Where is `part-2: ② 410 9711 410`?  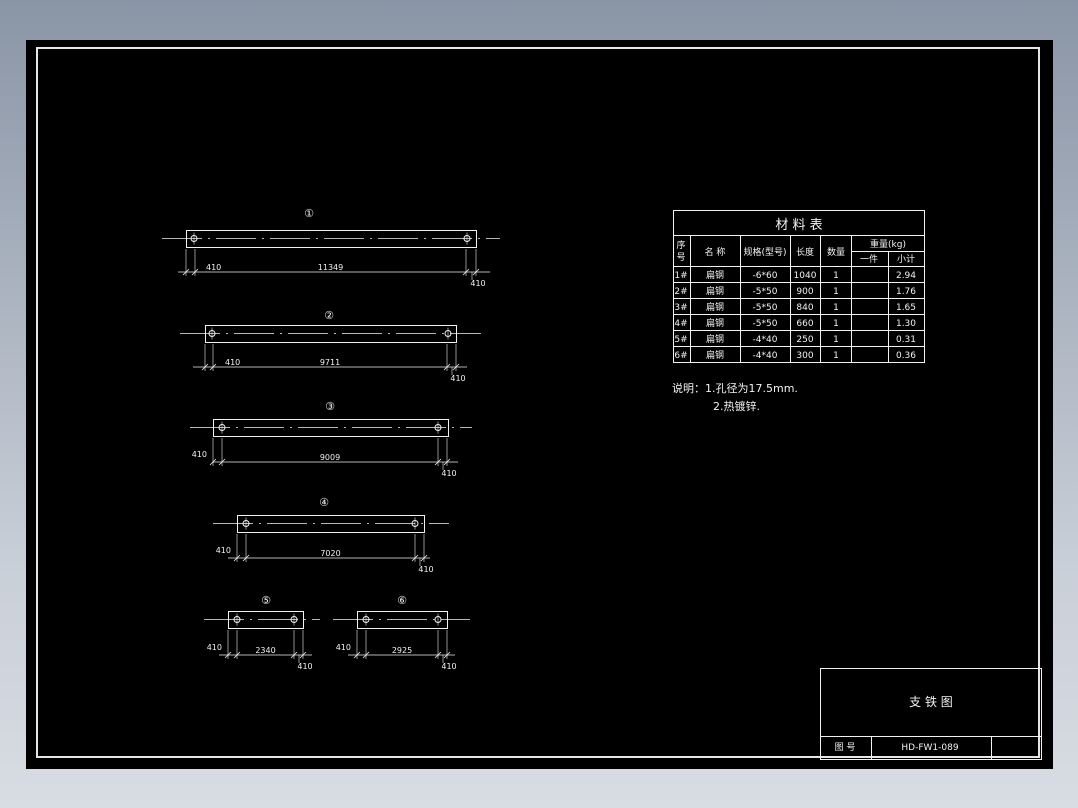
part-2: ② 410 9711 410 is located at coordinates (330, 346).